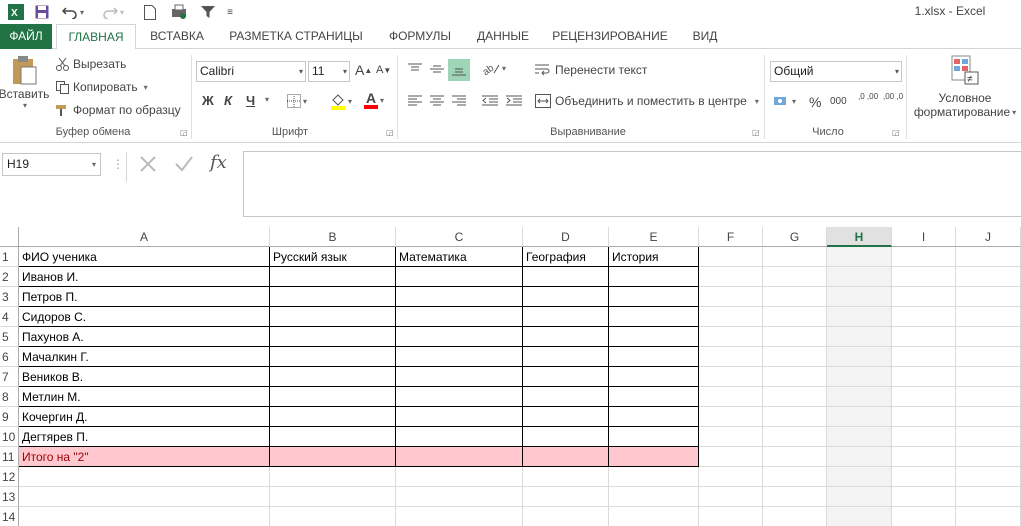  Describe the element at coordinates (144, 477) in the screenshot. I see `cell-a12` at that location.